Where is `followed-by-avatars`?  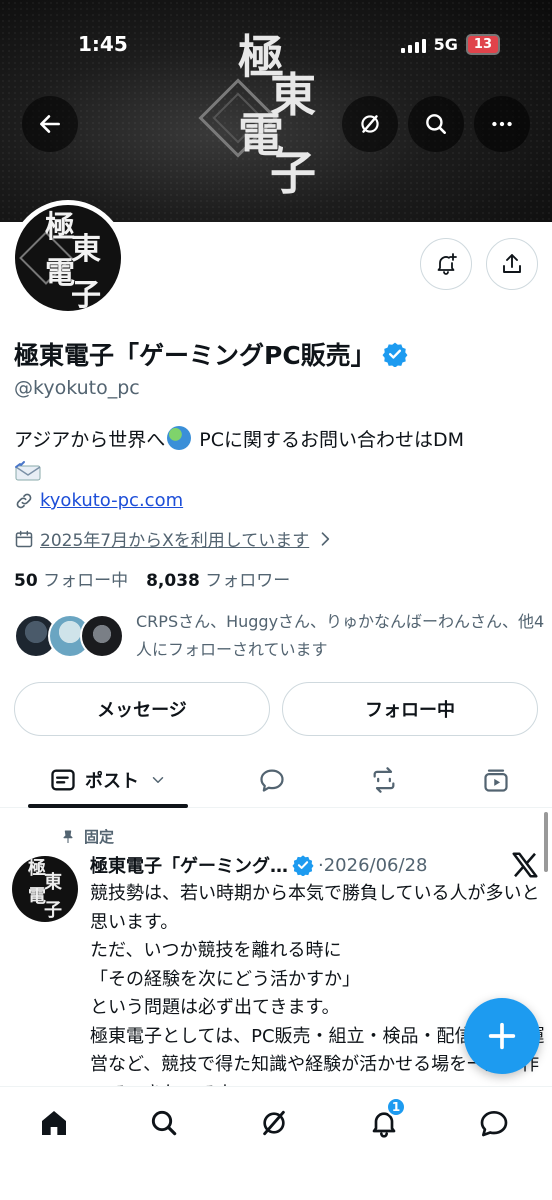
followed-by-avatars is located at coordinates (70, 639).